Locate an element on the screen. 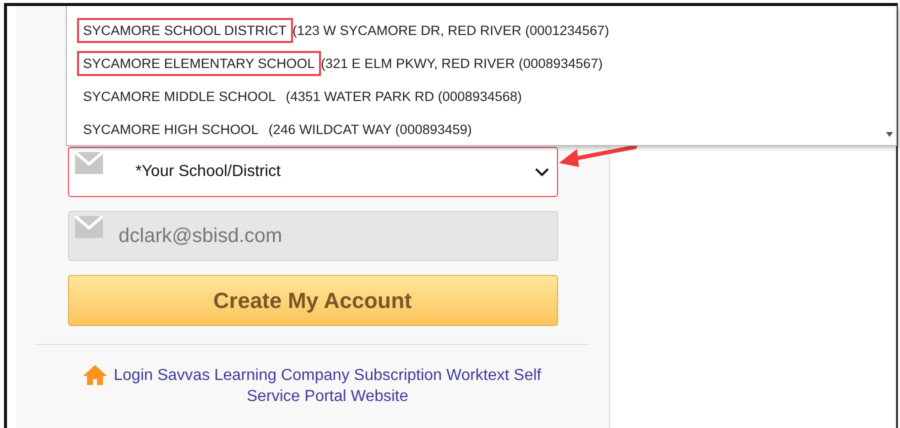 The image size is (900, 428). dropdown-option: SYCAMORE MIDDLE SCHOOL (4351 WATER PARK RD (0008934568) is located at coordinates (486, 96).